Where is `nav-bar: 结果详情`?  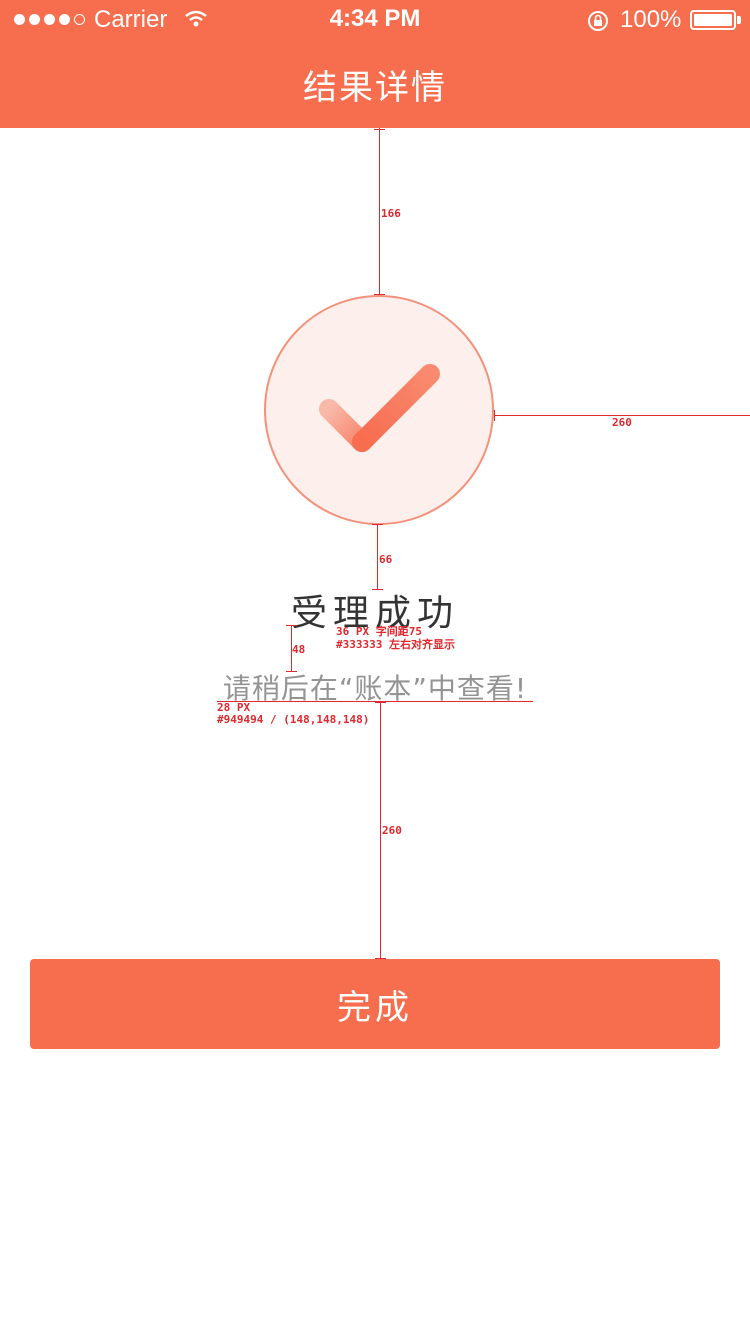 nav-bar: 结果详情 is located at coordinates (375, 84).